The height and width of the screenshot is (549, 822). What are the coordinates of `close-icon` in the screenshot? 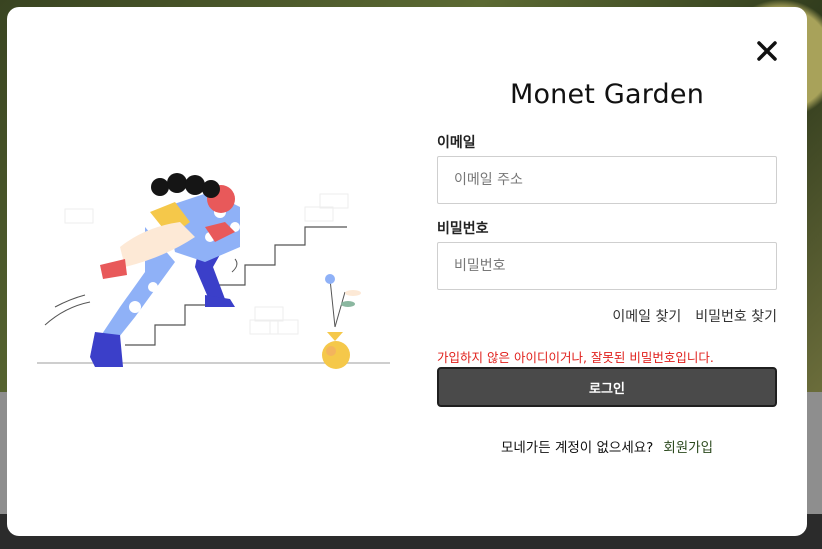 It's located at (767, 51).